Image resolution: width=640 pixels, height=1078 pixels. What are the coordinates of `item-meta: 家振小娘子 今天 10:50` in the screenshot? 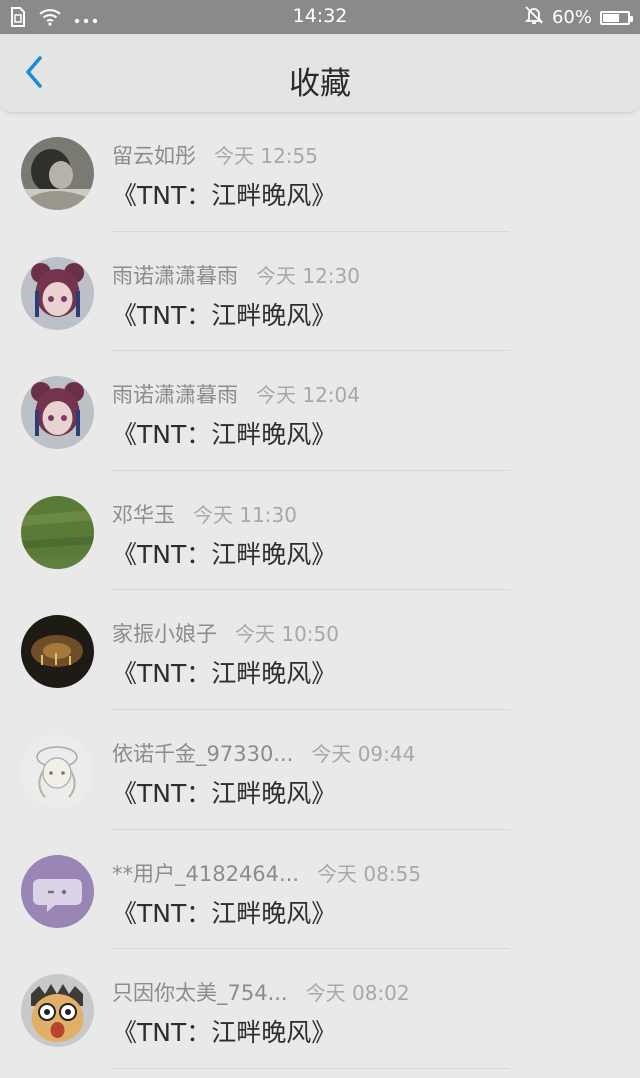 It's located at (225, 633).